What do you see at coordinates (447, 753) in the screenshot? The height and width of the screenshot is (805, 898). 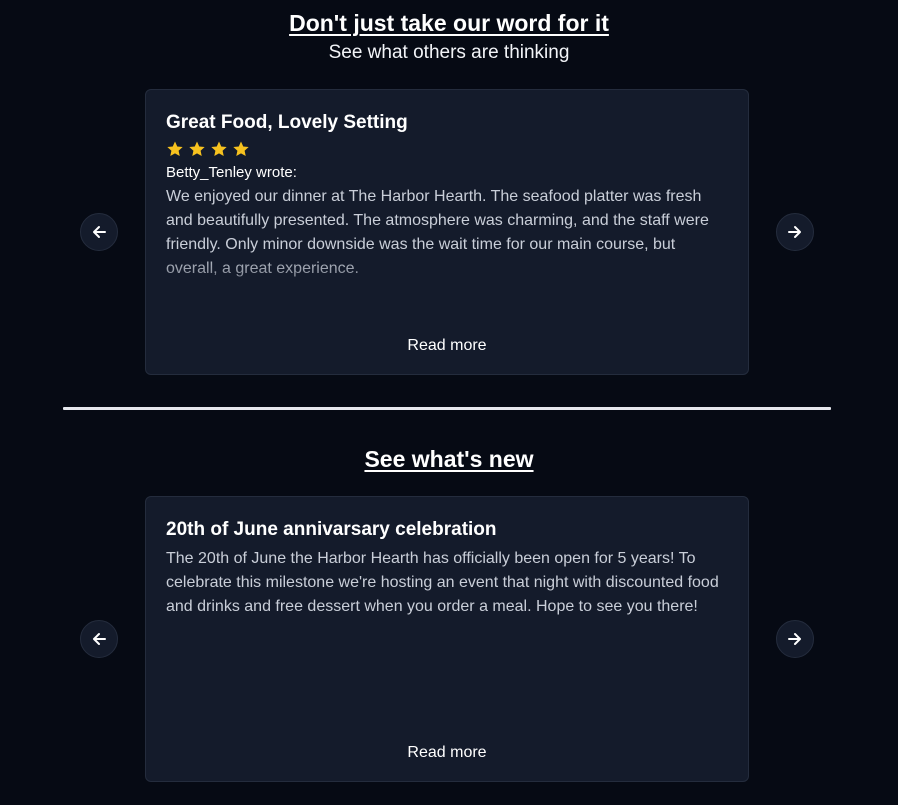 I see `news-read-more-button: Read more` at bounding box center [447, 753].